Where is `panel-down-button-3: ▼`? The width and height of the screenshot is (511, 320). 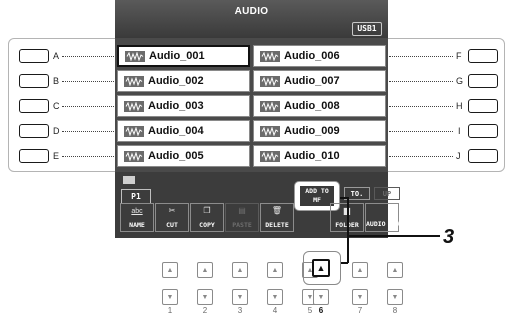 panel-down-button-3: ▼ is located at coordinates (240, 297).